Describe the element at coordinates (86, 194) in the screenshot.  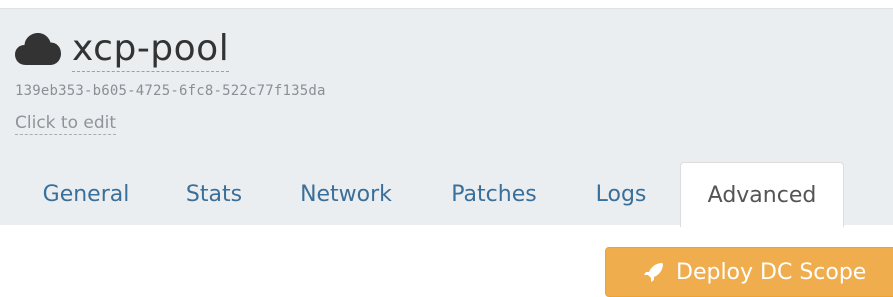
I see `tab-general: General` at that location.